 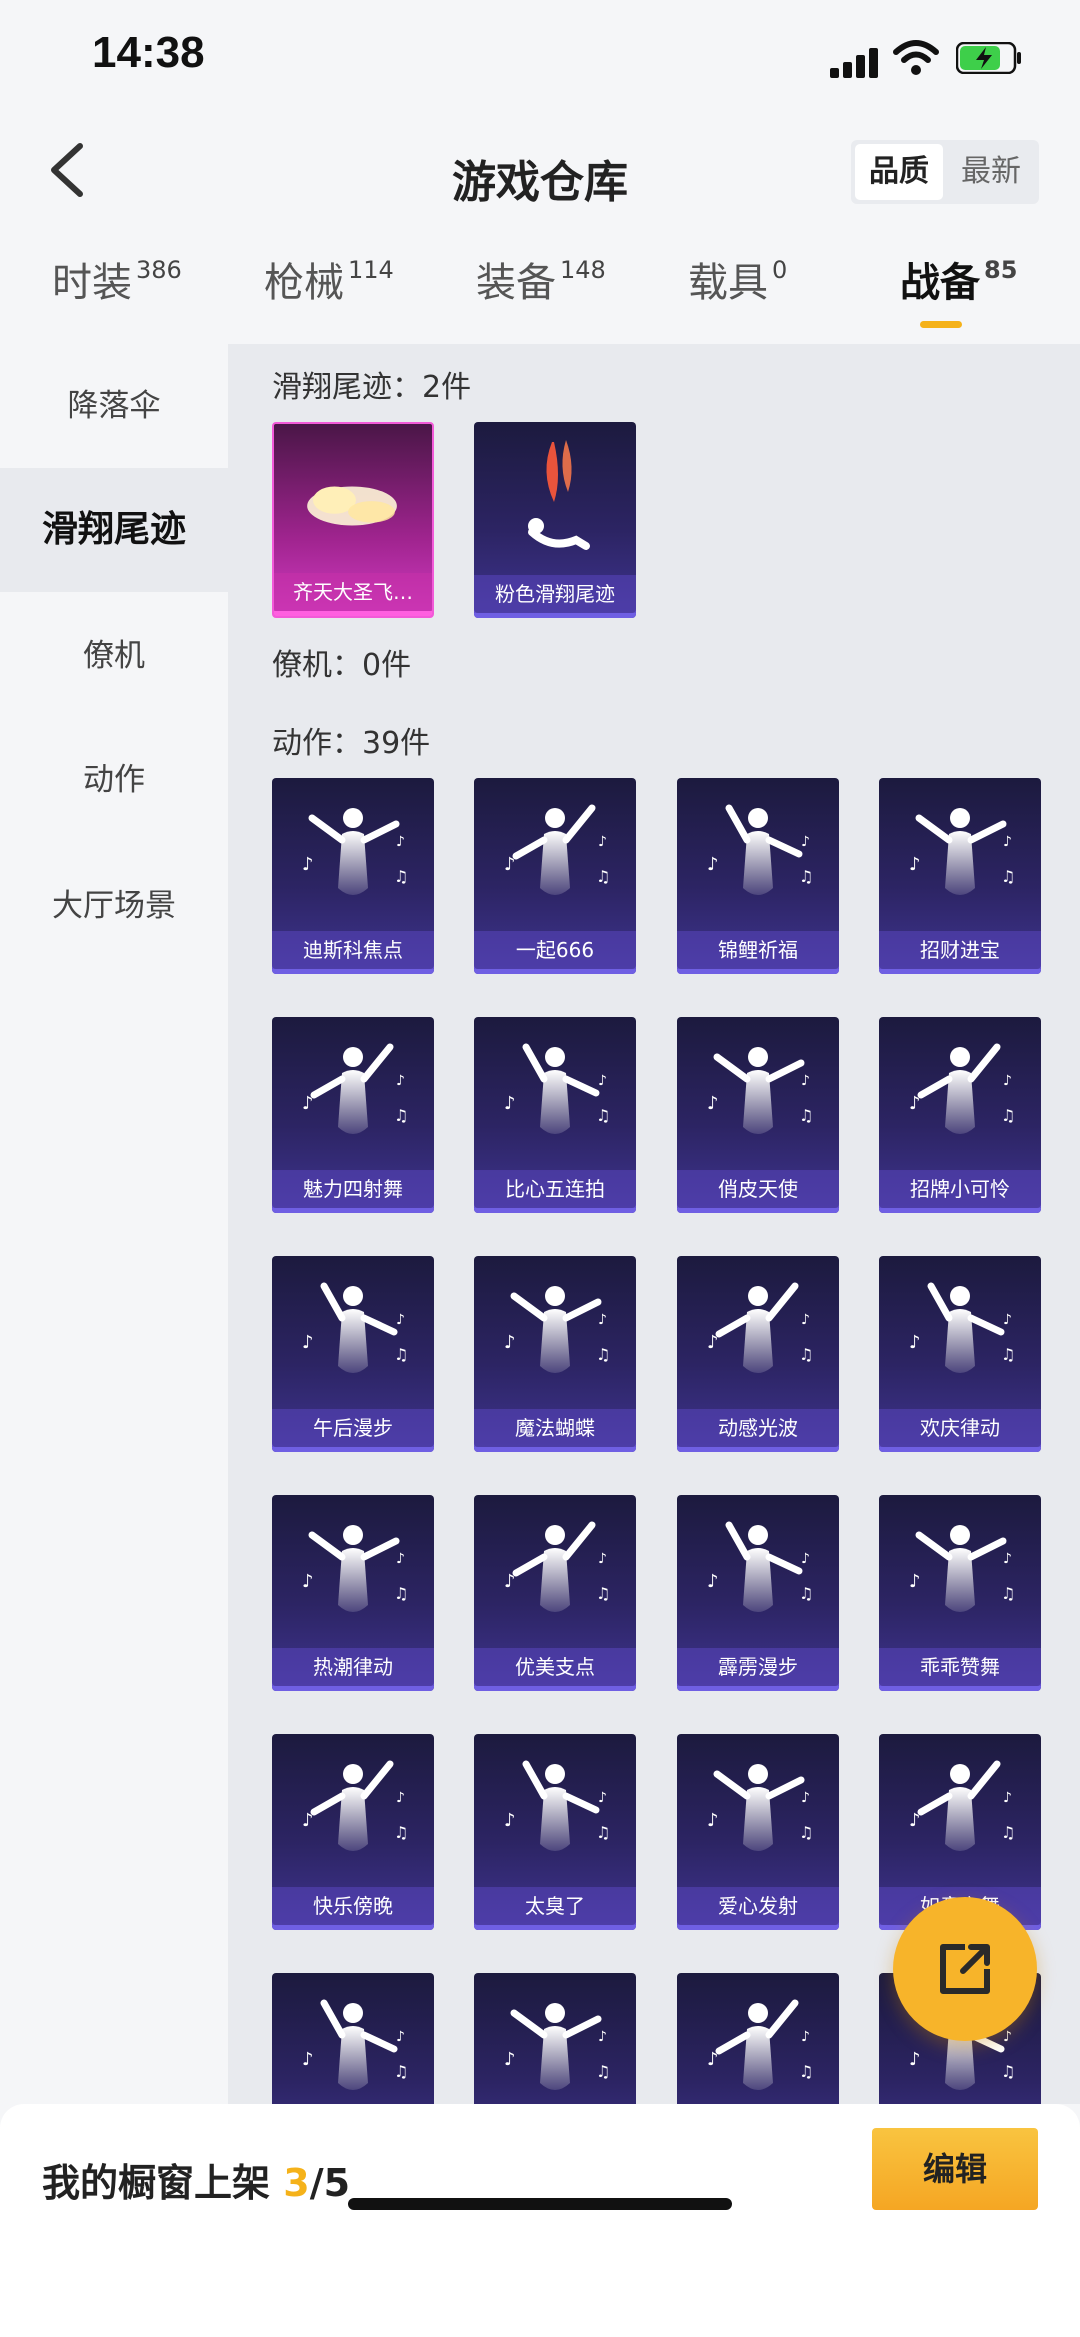 What do you see at coordinates (114, 906) in the screenshot?
I see `sidebar-item-lobby-scene: 大厅场景` at bounding box center [114, 906].